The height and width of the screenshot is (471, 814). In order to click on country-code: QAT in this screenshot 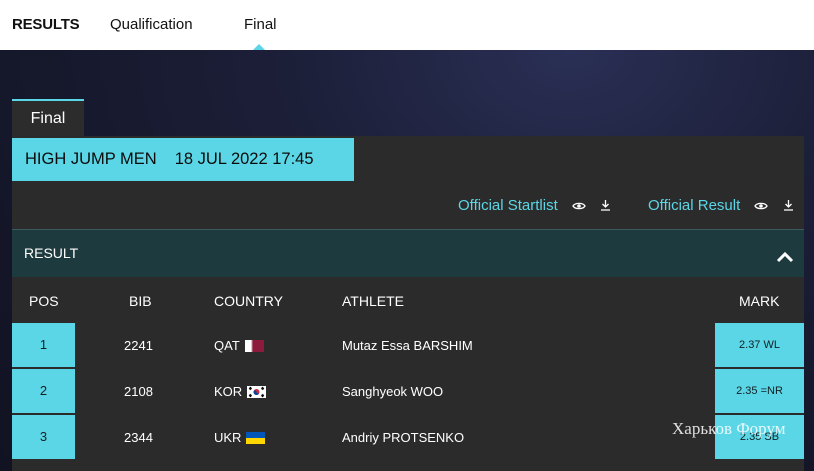, I will do `click(227, 345)`.